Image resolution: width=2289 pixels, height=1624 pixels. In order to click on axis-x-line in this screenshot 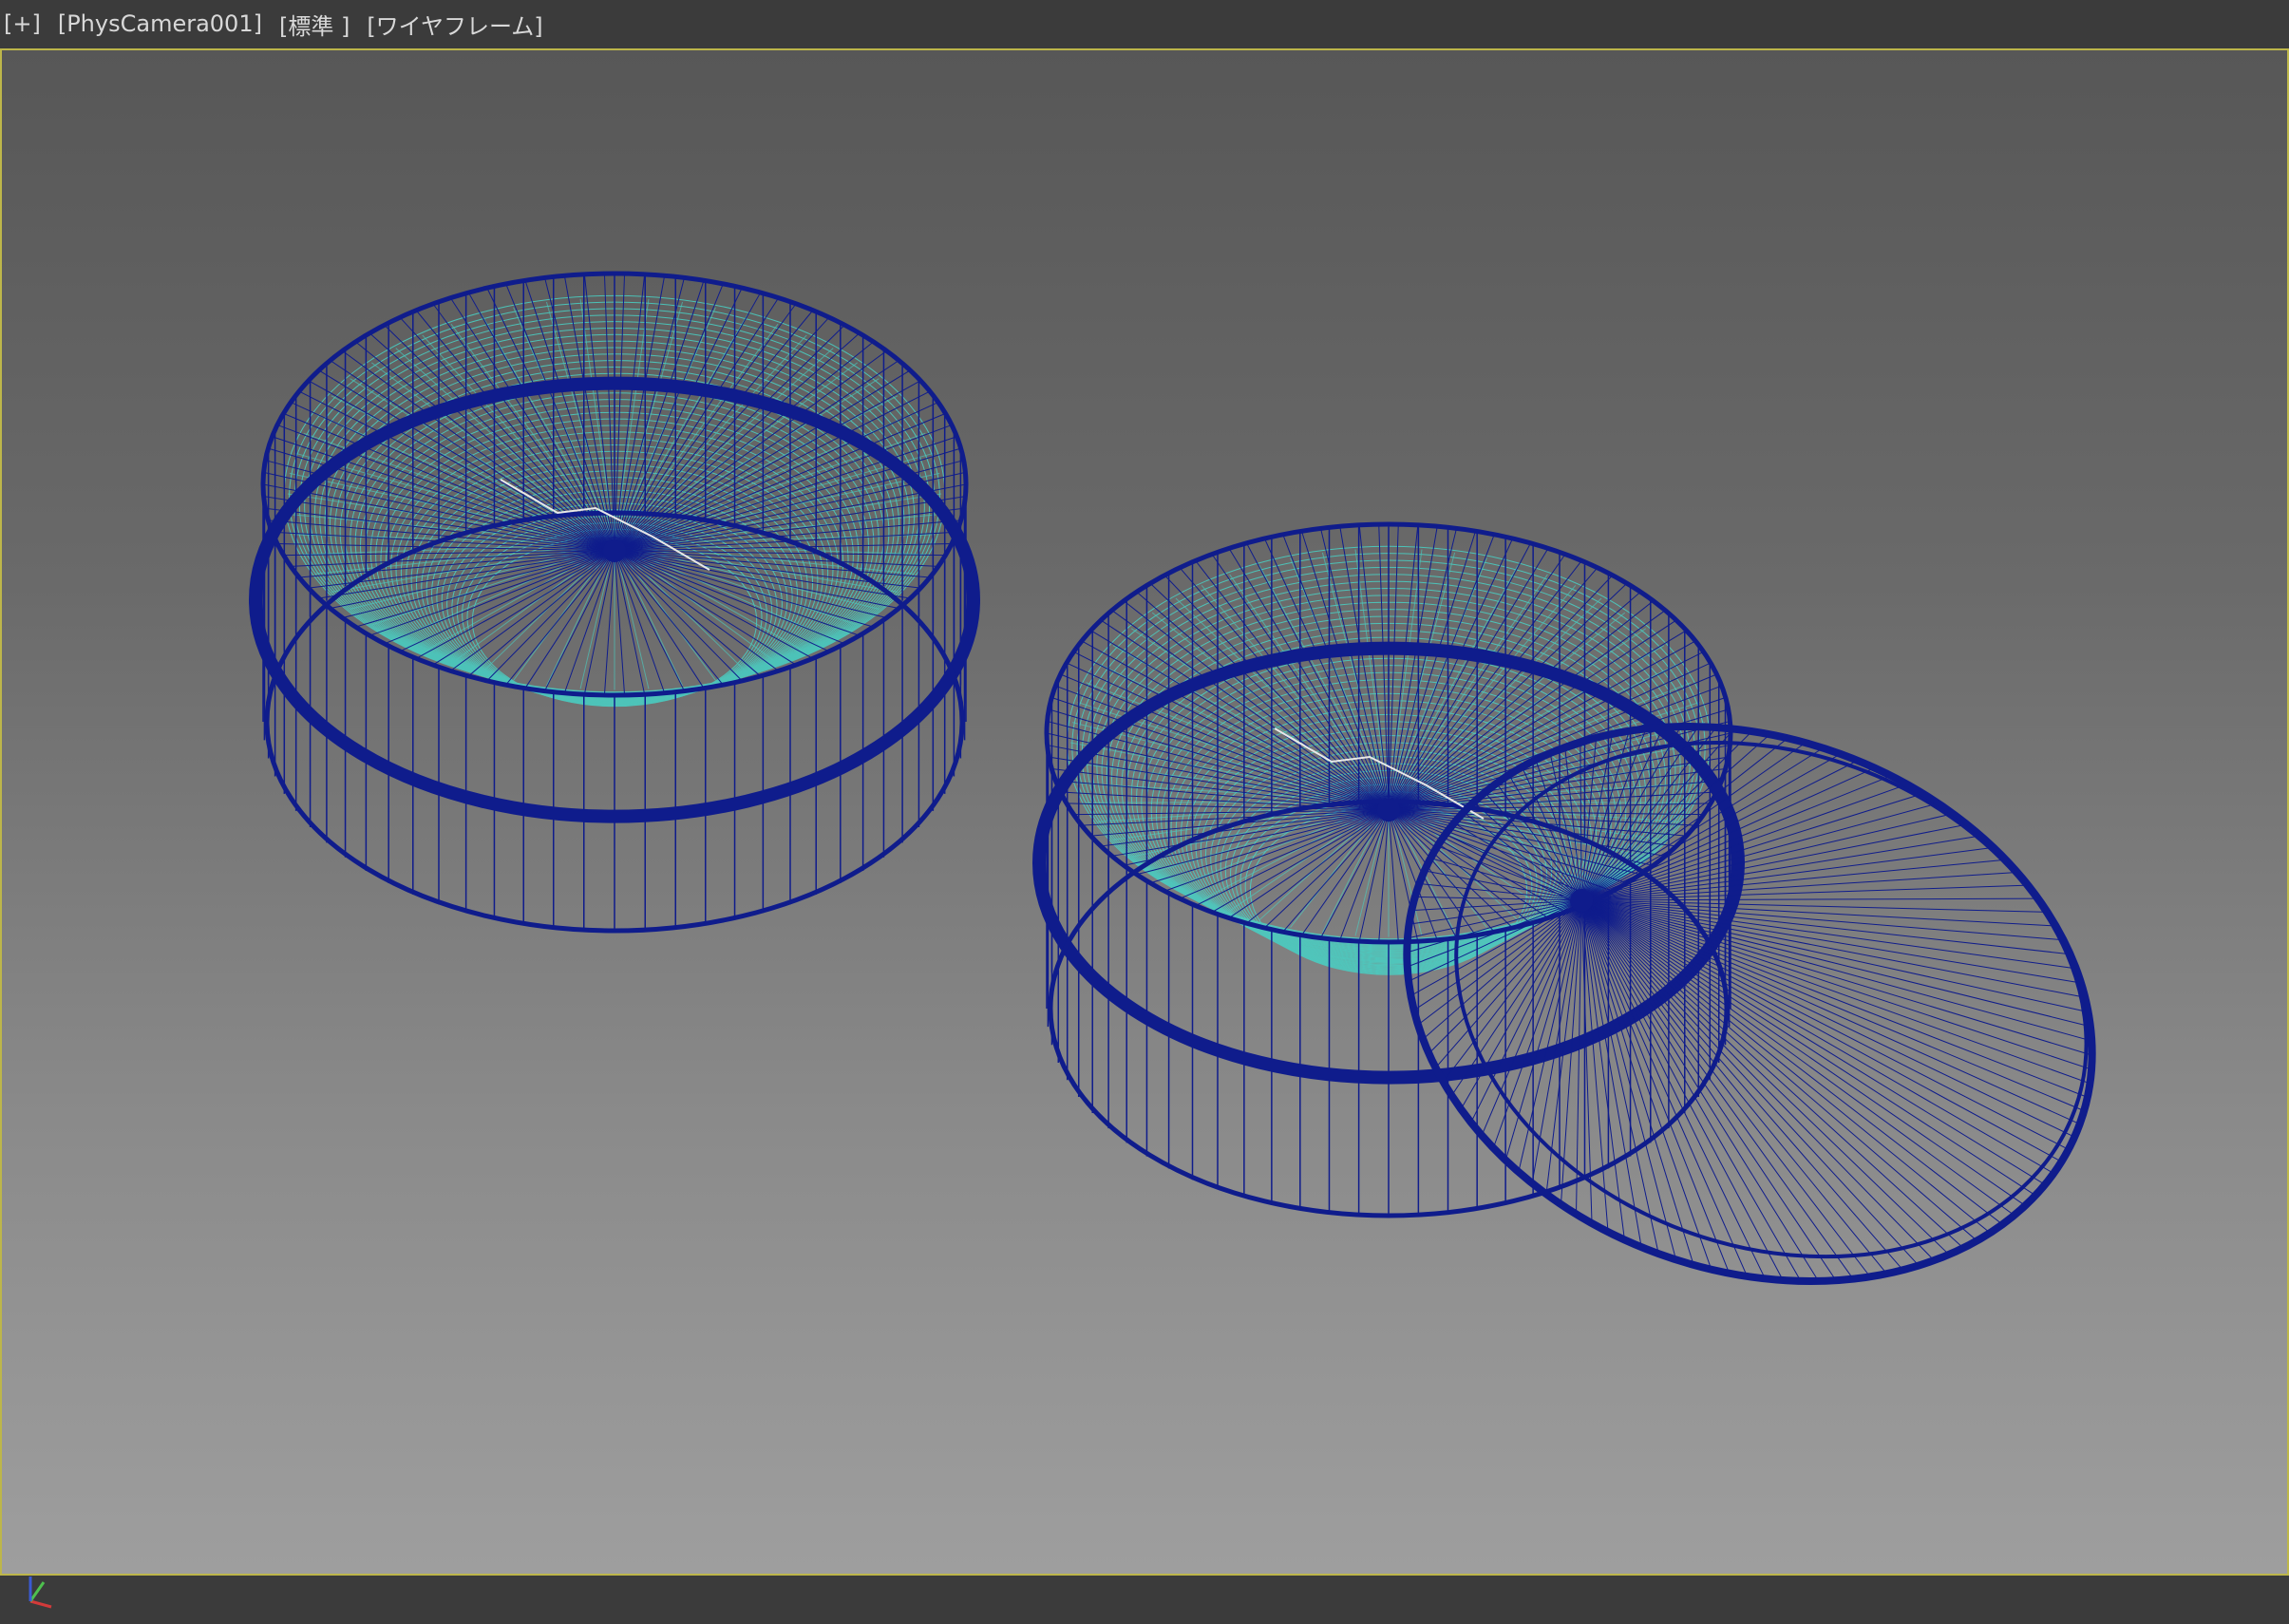, I will do `click(40, 1604)`.